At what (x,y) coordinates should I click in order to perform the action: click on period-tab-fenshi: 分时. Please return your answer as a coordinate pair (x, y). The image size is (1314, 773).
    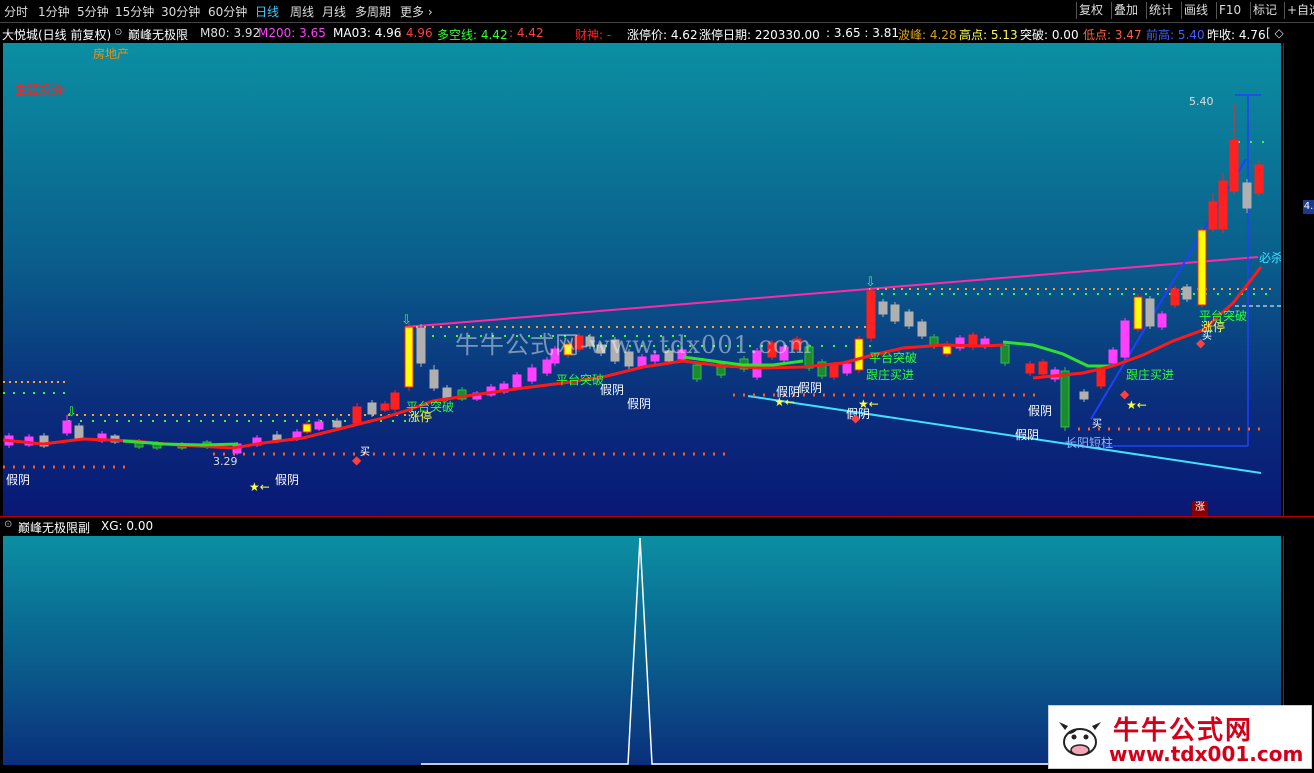
    Looking at the image, I should click on (16, 11).